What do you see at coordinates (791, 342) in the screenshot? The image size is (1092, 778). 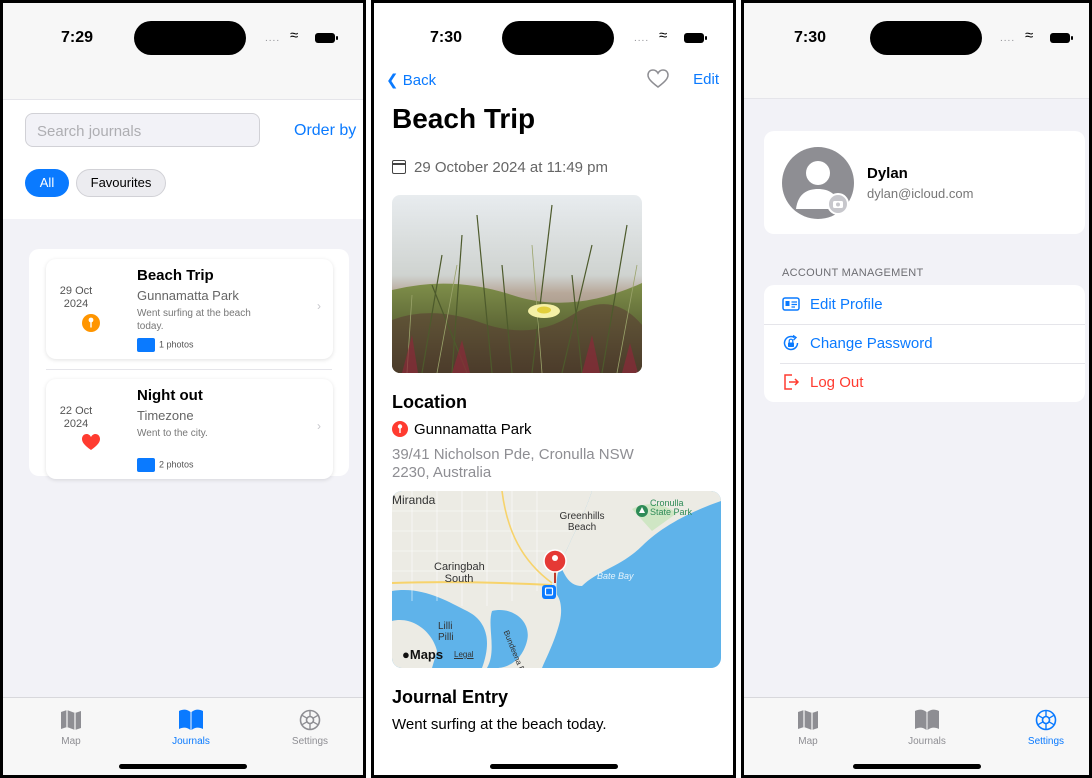 I see `lock-rotation-icon` at bounding box center [791, 342].